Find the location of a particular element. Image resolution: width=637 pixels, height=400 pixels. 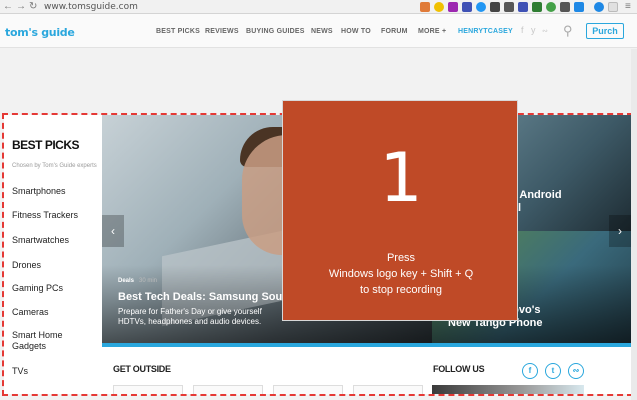

rss-icon: ∾ is located at coordinates (545, 31).